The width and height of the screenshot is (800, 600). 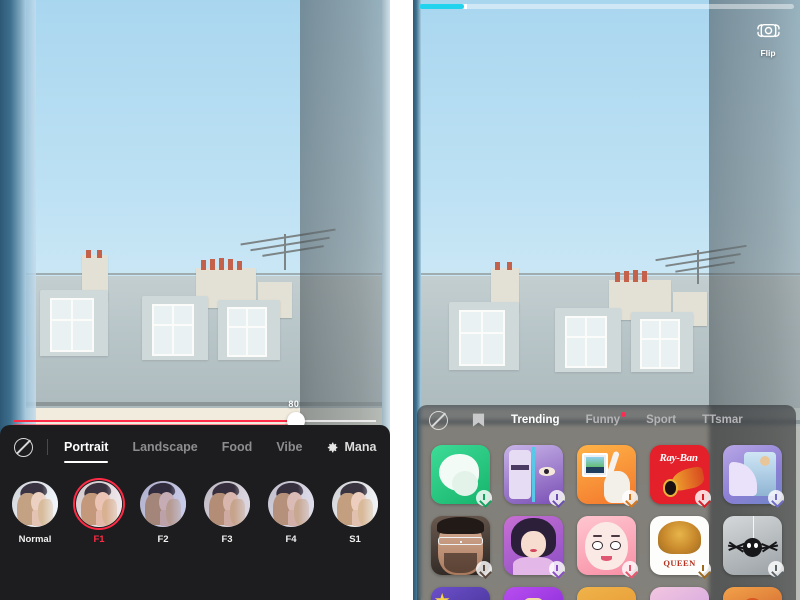 I want to click on flip-label: Flip, so click(x=768, y=53).